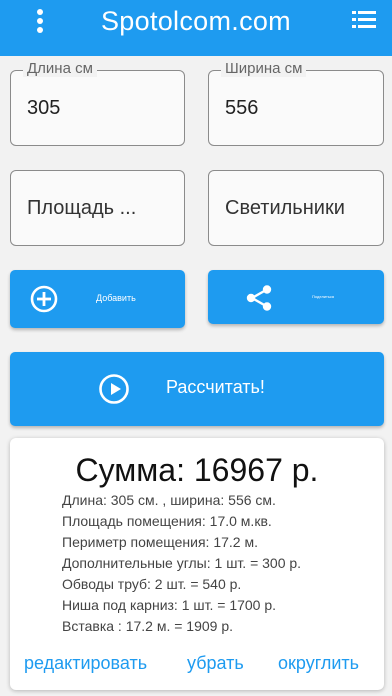 This screenshot has width=392, height=696. I want to click on add-circle-icon, so click(44, 299).